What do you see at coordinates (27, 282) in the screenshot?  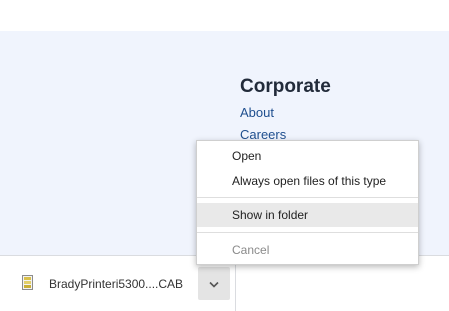 I see `cab-archive-icon` at bounding box center [27, 282].